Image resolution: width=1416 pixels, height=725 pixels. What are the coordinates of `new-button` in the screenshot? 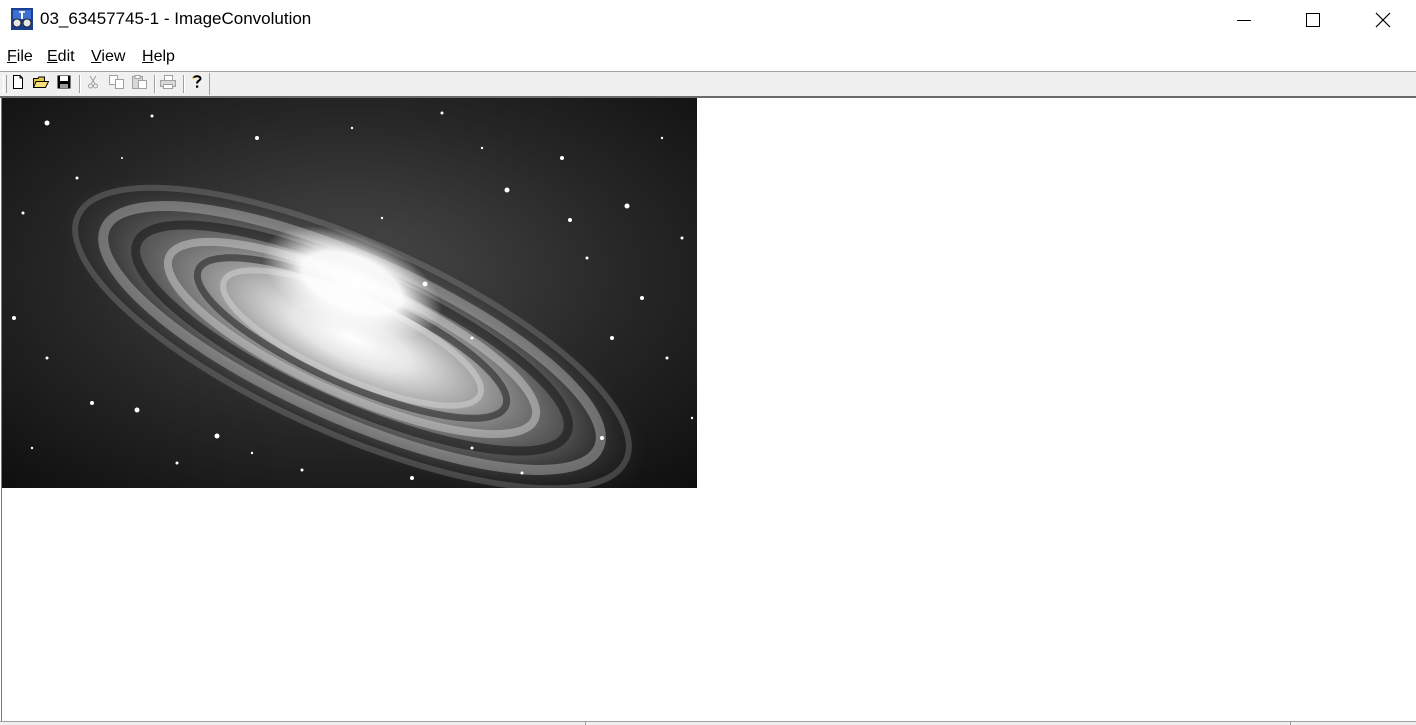 It's located at (18, 84).